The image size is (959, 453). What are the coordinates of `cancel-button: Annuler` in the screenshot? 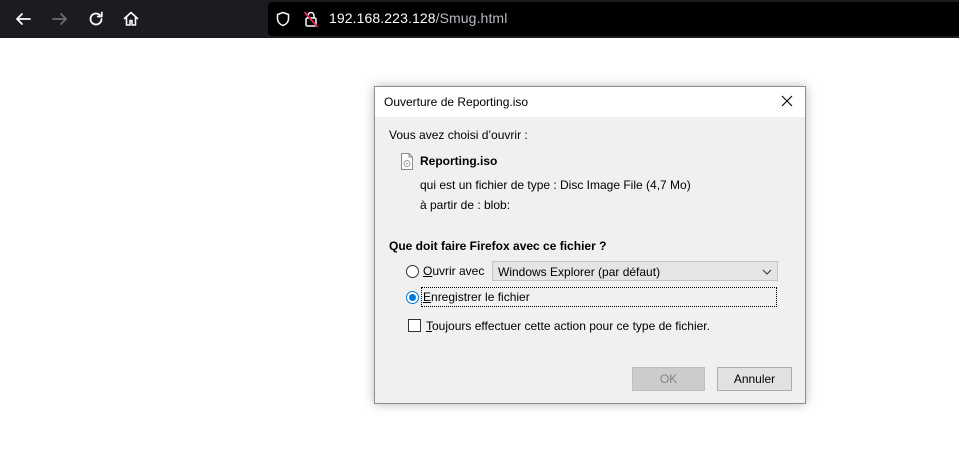 It's located at (754, 379).